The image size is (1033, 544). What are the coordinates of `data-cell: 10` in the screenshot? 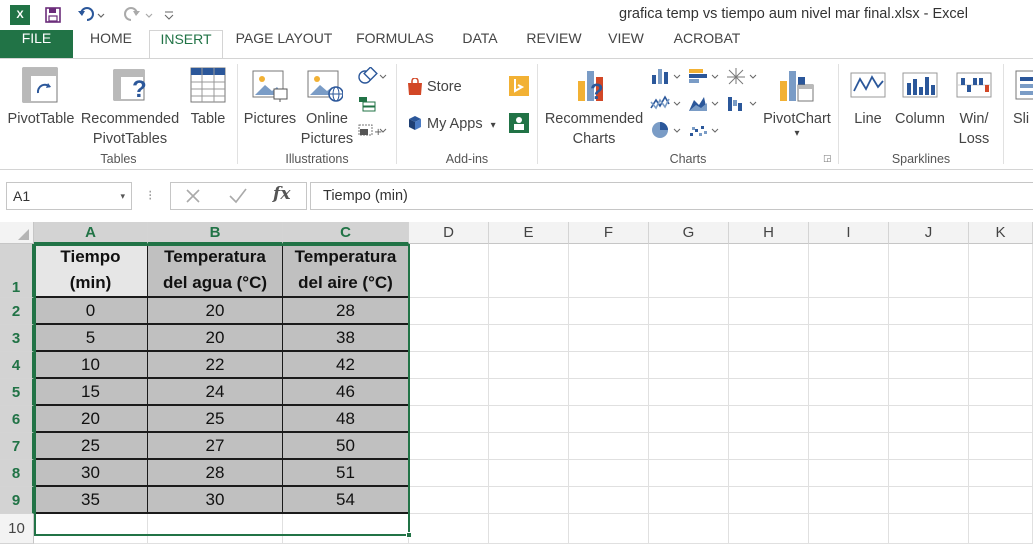 It's located at (91, 365).